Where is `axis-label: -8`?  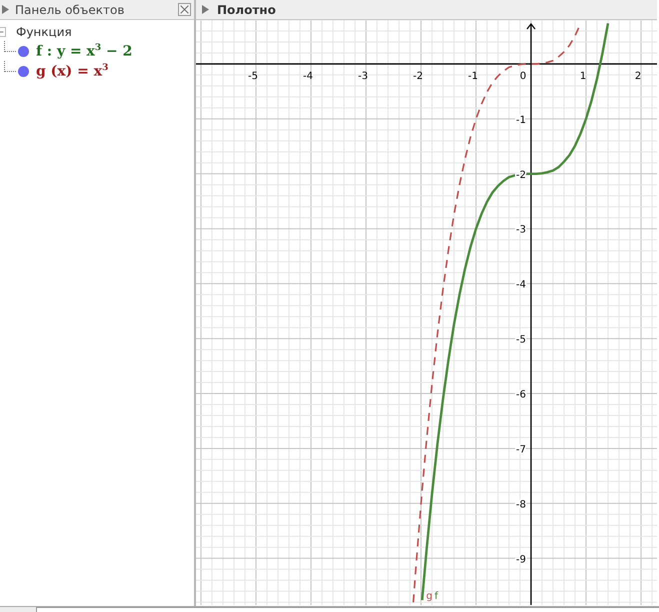 axis-label: -8 is located at coordinates (521, 504).